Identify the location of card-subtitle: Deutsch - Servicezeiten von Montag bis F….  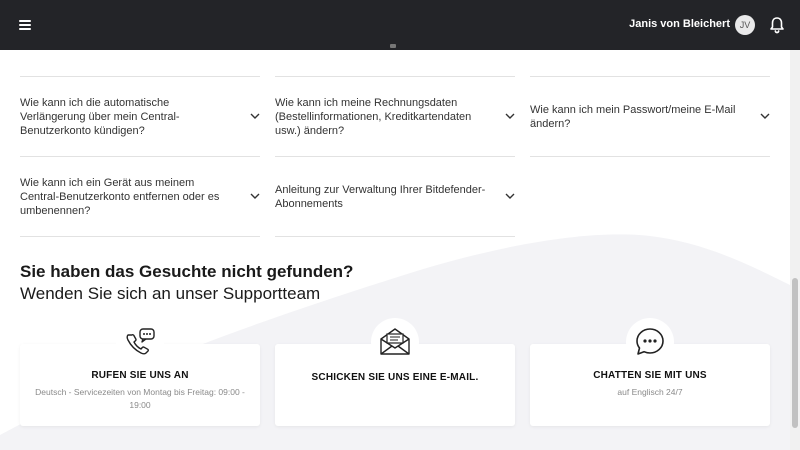
(140, 398).